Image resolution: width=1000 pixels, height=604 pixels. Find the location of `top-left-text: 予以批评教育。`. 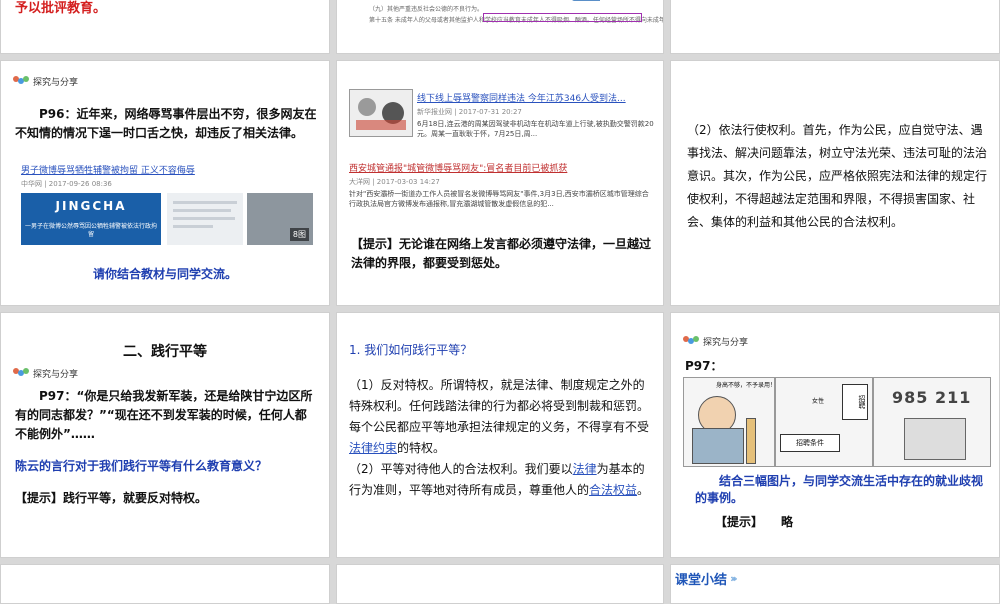

top-left-text: 予以批评教育。 is located at coordinates (61, 8).